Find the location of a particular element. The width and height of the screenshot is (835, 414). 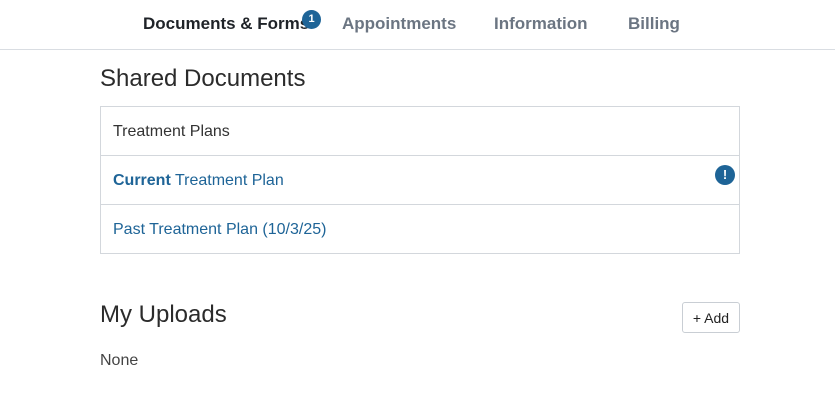

past-treatment-plan-link: Past Treatment Plan (10/3/25) is located at coordinates (219, 230).